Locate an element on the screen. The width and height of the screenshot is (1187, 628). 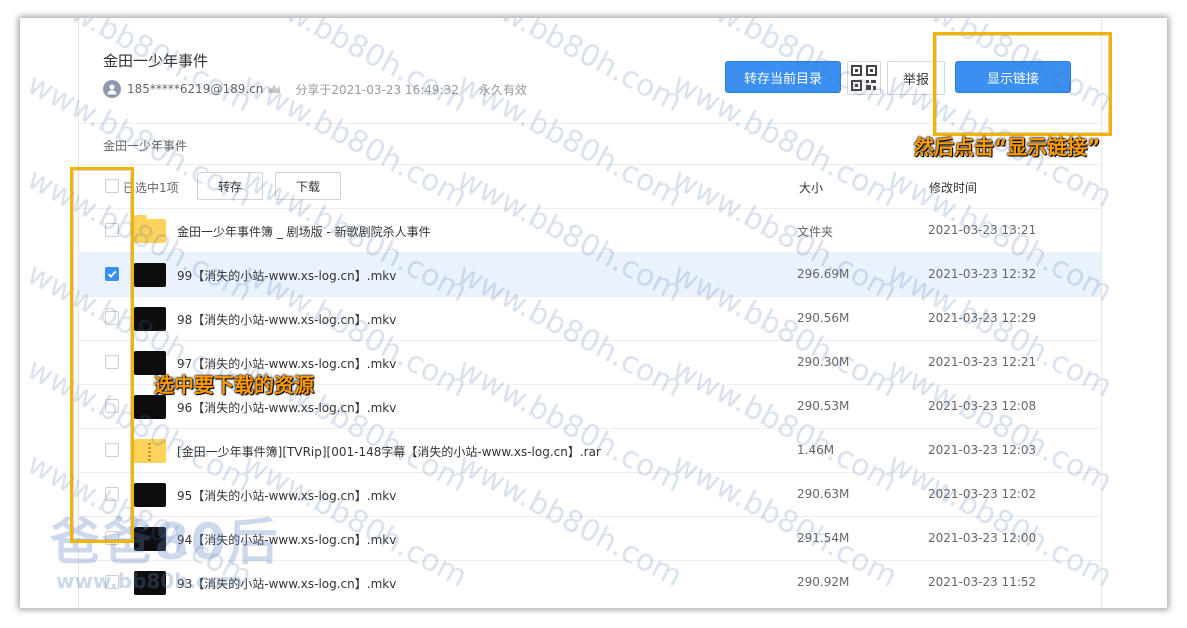
table-header: 已选中1项 转存 下载 大小 修改时间 is located at coordinates (590, 186).